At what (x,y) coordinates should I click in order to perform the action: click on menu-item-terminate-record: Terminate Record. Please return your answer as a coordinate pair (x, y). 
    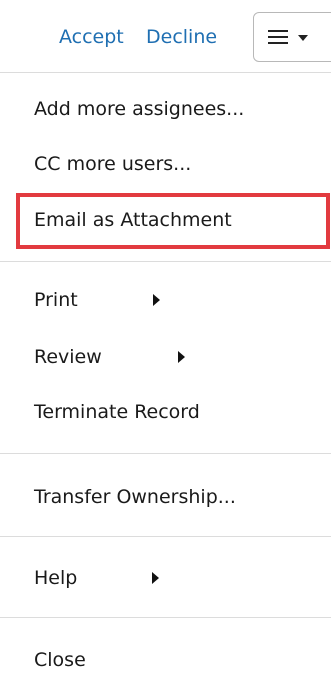
    Looking at the image, I should click on (165, 411).